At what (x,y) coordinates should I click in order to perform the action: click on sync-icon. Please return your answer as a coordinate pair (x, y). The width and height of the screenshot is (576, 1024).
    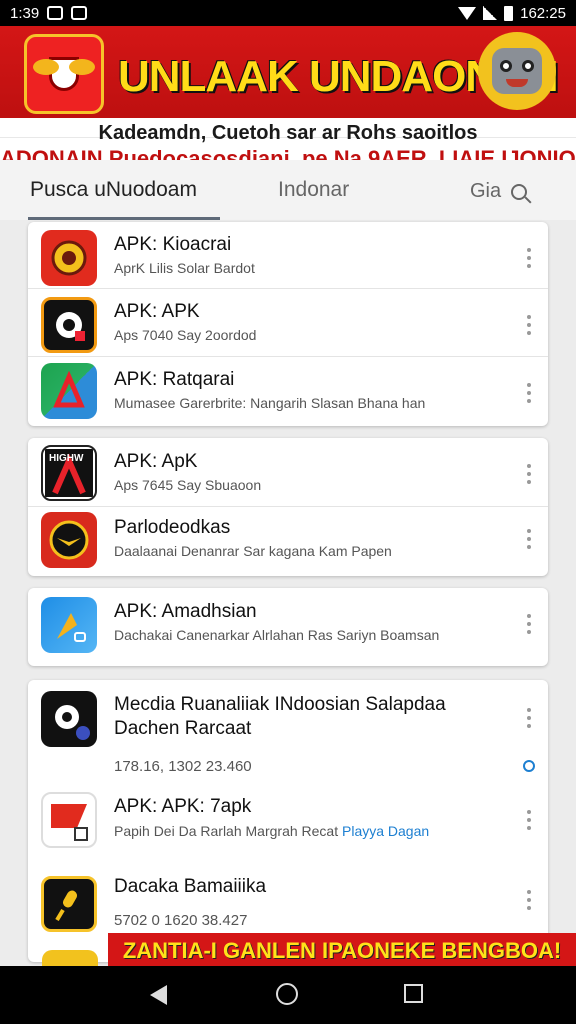
    Looking at the image, I should click on (529, 766).